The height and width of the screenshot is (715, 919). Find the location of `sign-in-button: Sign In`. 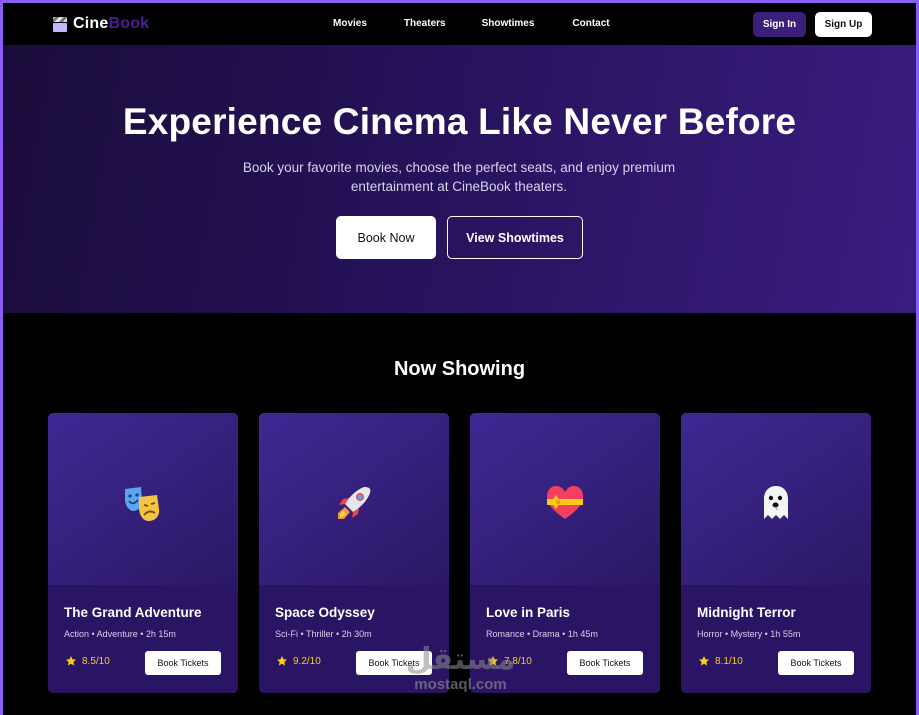

sign-in-button: Sign In is located at coordinates (779, 24).